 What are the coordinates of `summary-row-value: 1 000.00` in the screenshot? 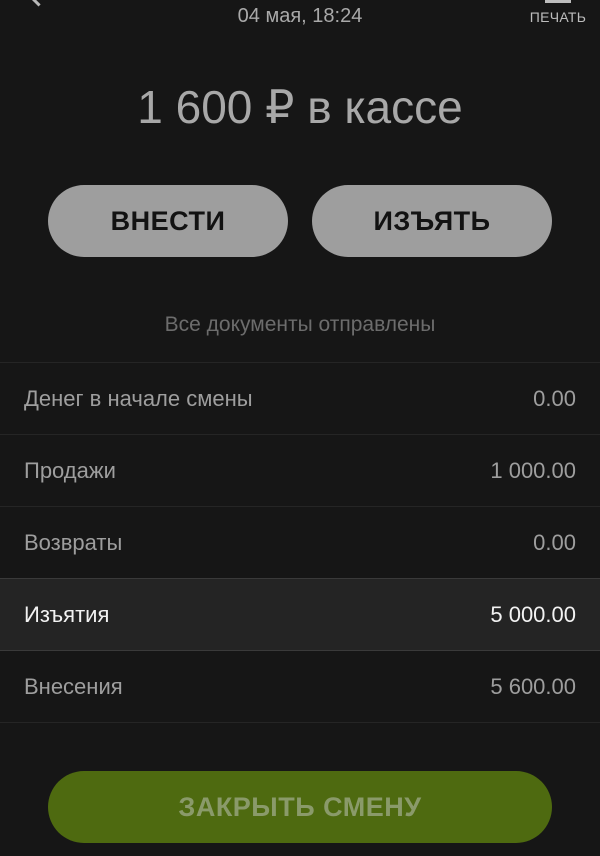 It's located at (533, 470).